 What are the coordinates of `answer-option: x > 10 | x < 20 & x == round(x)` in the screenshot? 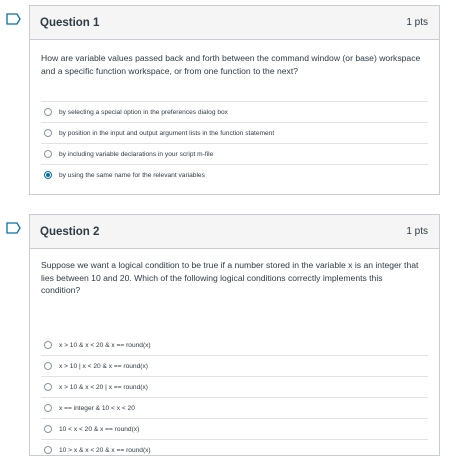 It's located at (234, 365).